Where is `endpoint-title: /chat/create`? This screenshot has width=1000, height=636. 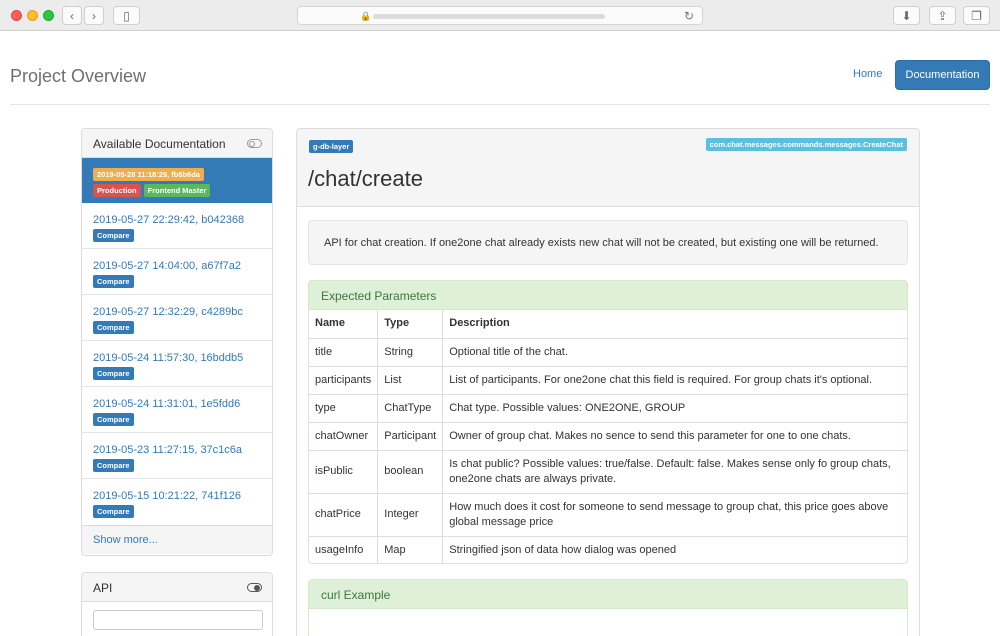
endpoint-title: /chat/create is located at coordinates (365, 178).